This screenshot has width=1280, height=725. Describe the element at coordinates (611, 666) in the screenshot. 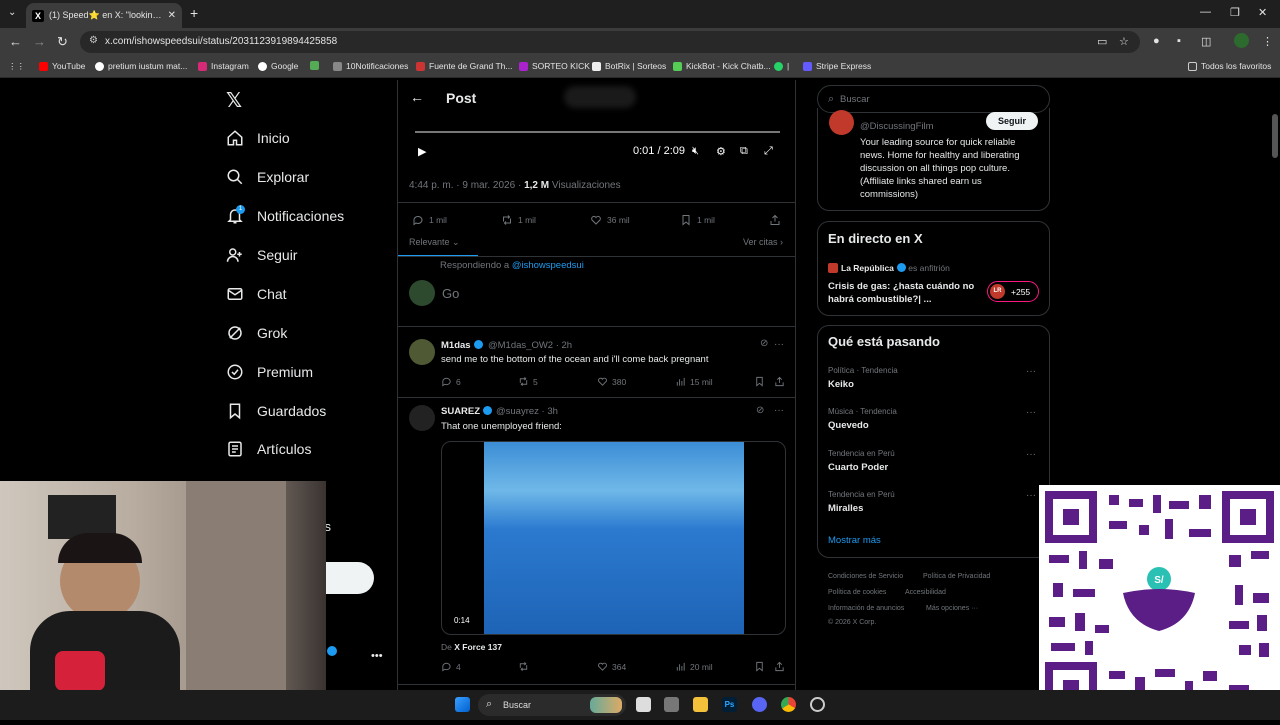

I see `like-action: 364` at that location.